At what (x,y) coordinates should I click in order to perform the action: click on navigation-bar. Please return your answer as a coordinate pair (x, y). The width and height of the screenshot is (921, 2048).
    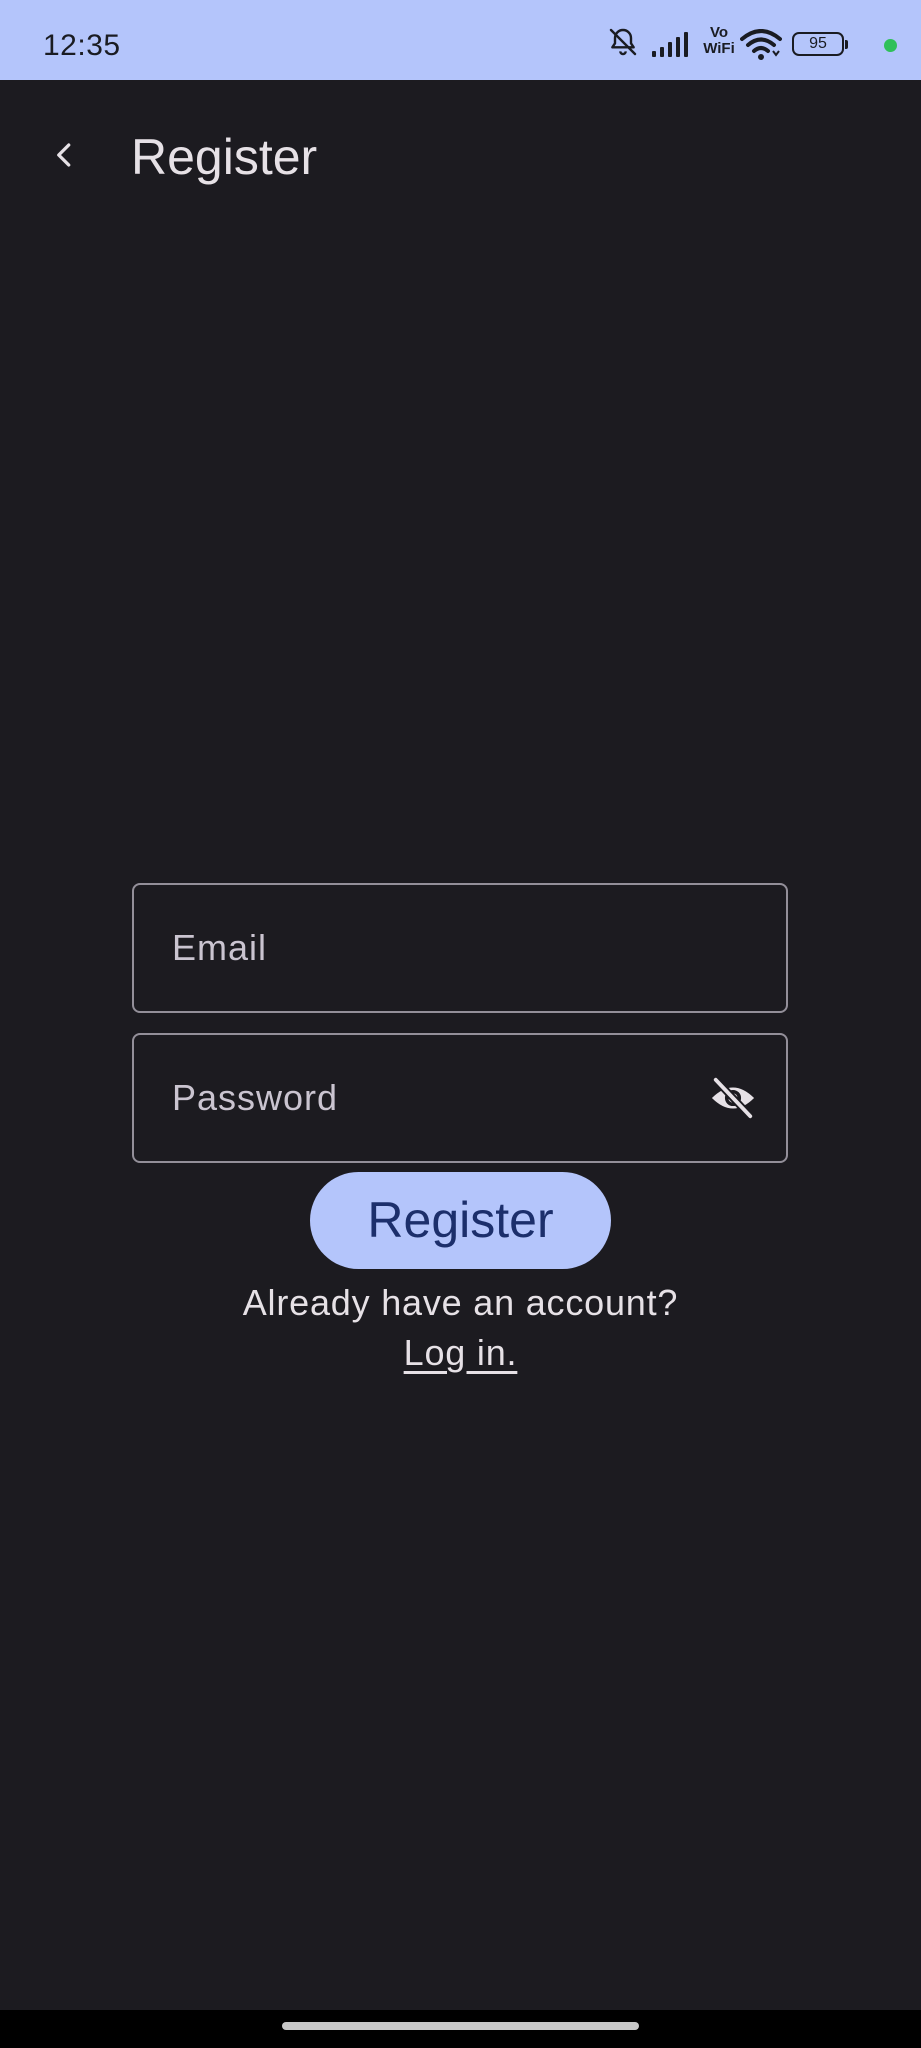
    Looking at the image, I should click on (460, 2029).